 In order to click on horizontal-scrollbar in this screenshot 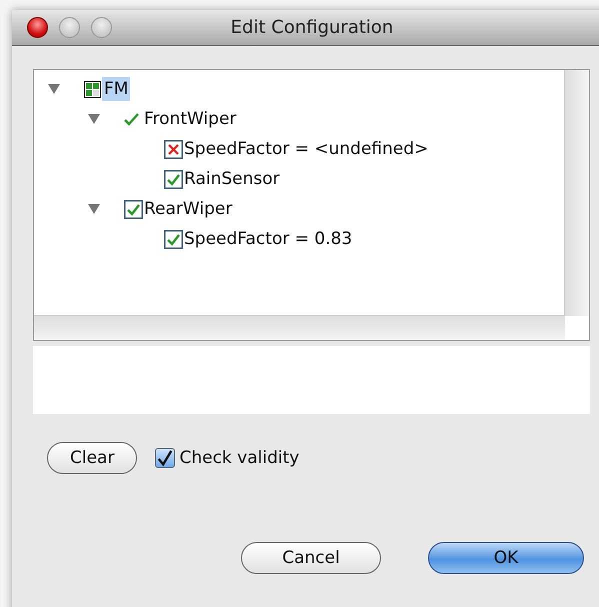, I will do `click(299, 327)`.